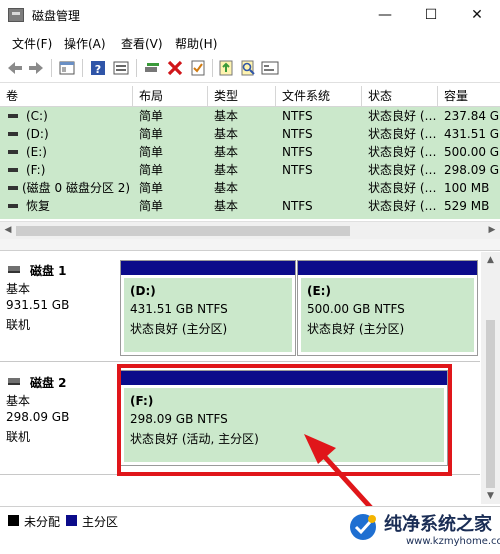 This screenshot has height=554, width=500. What do you see at coordinates (387, 268) in the screenshot?
I see `partition-header-bar` at bounding box center [387, 268].